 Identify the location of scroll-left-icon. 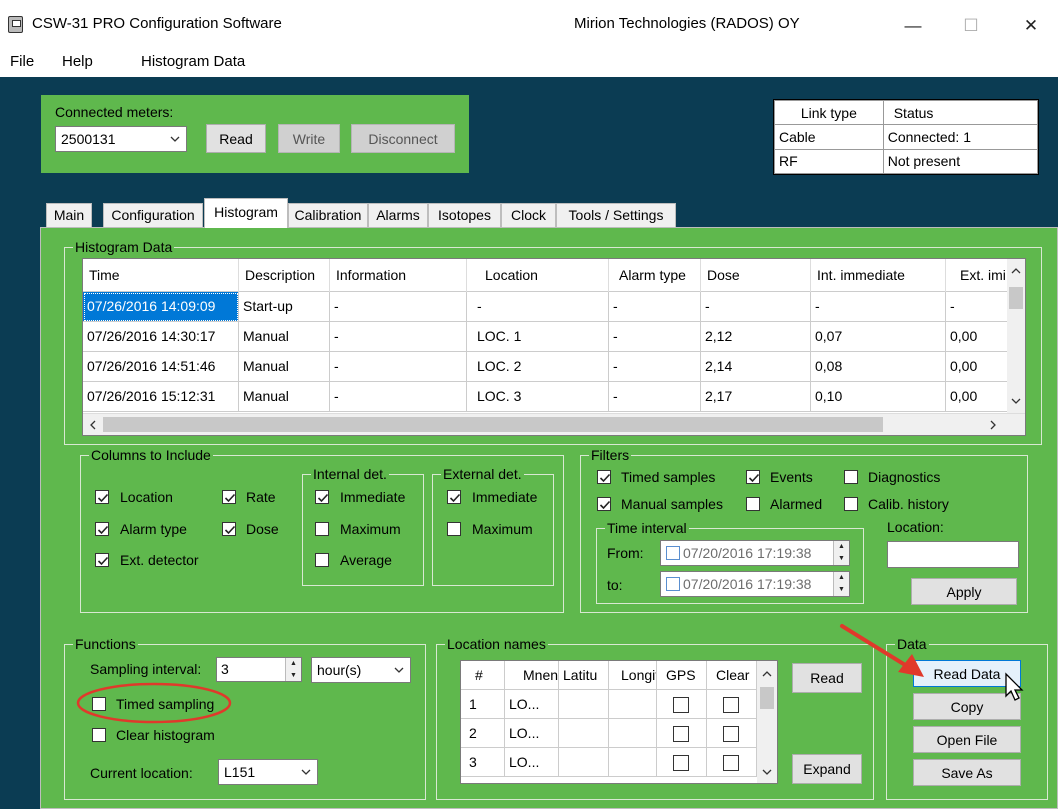
(93, 425).